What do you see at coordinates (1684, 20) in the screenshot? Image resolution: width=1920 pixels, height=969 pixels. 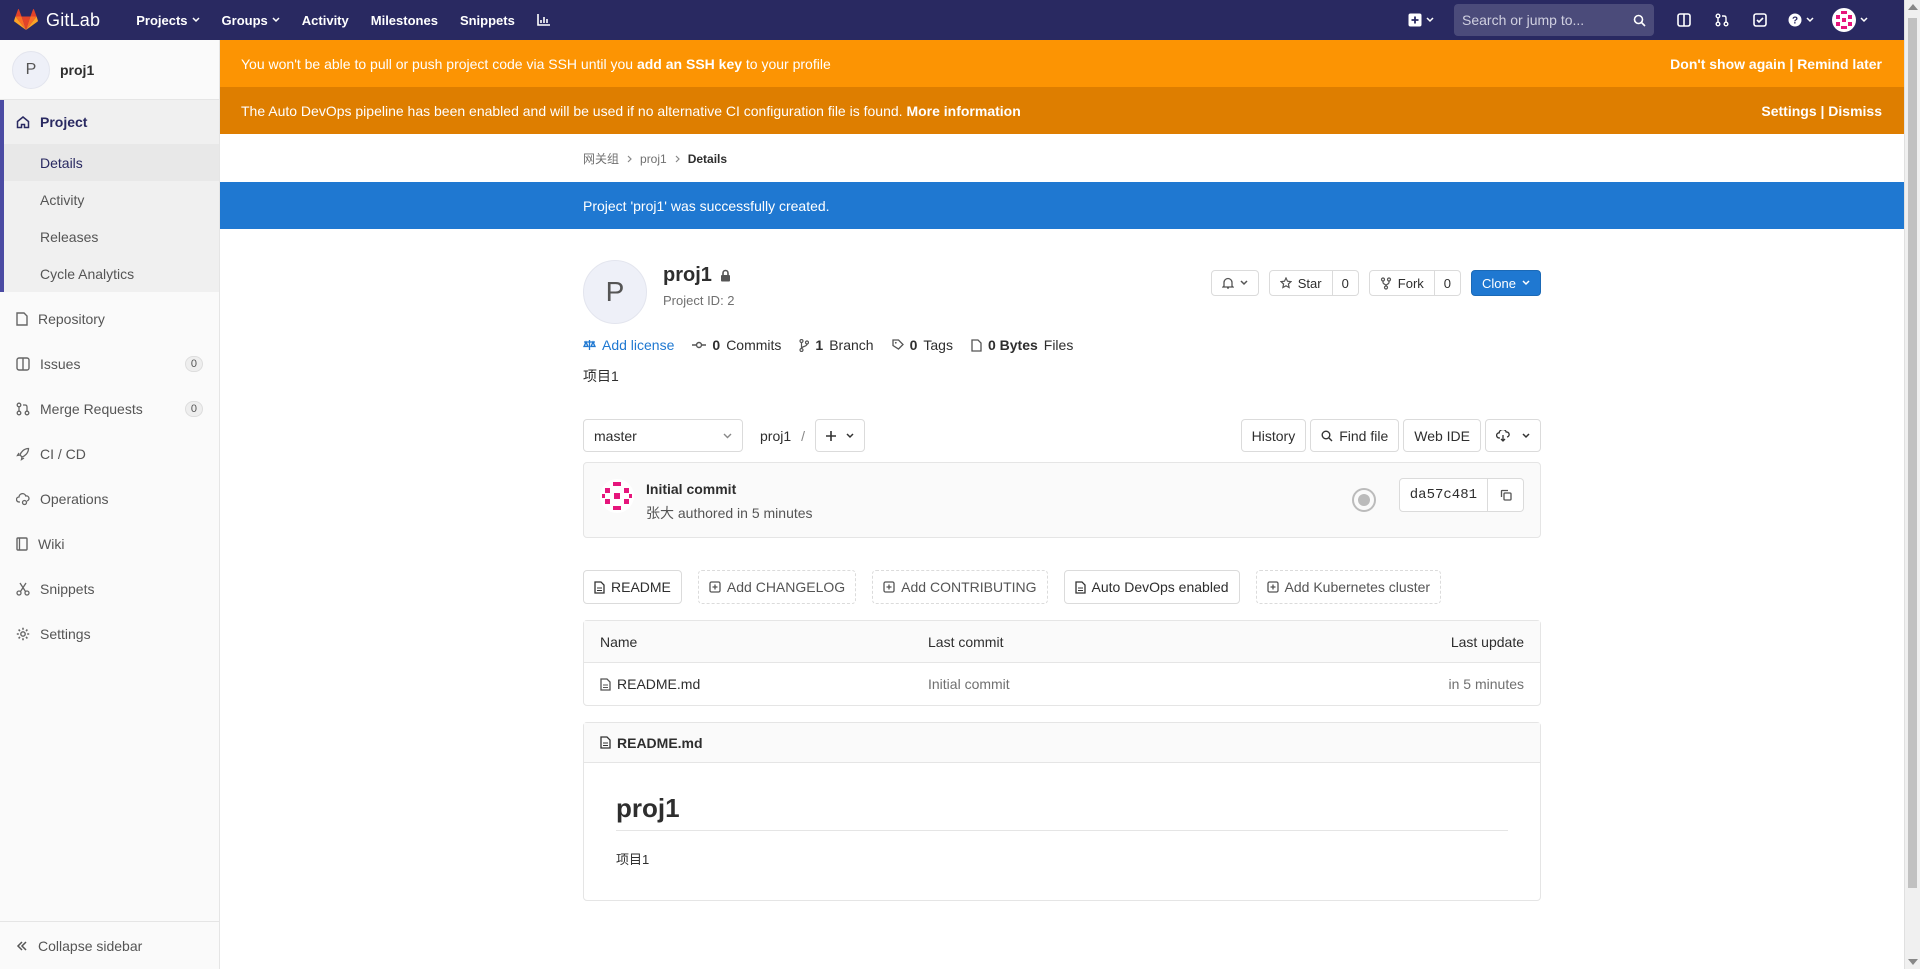 I see `sidebar-toggle-button` at bounding box center [1684, 20].